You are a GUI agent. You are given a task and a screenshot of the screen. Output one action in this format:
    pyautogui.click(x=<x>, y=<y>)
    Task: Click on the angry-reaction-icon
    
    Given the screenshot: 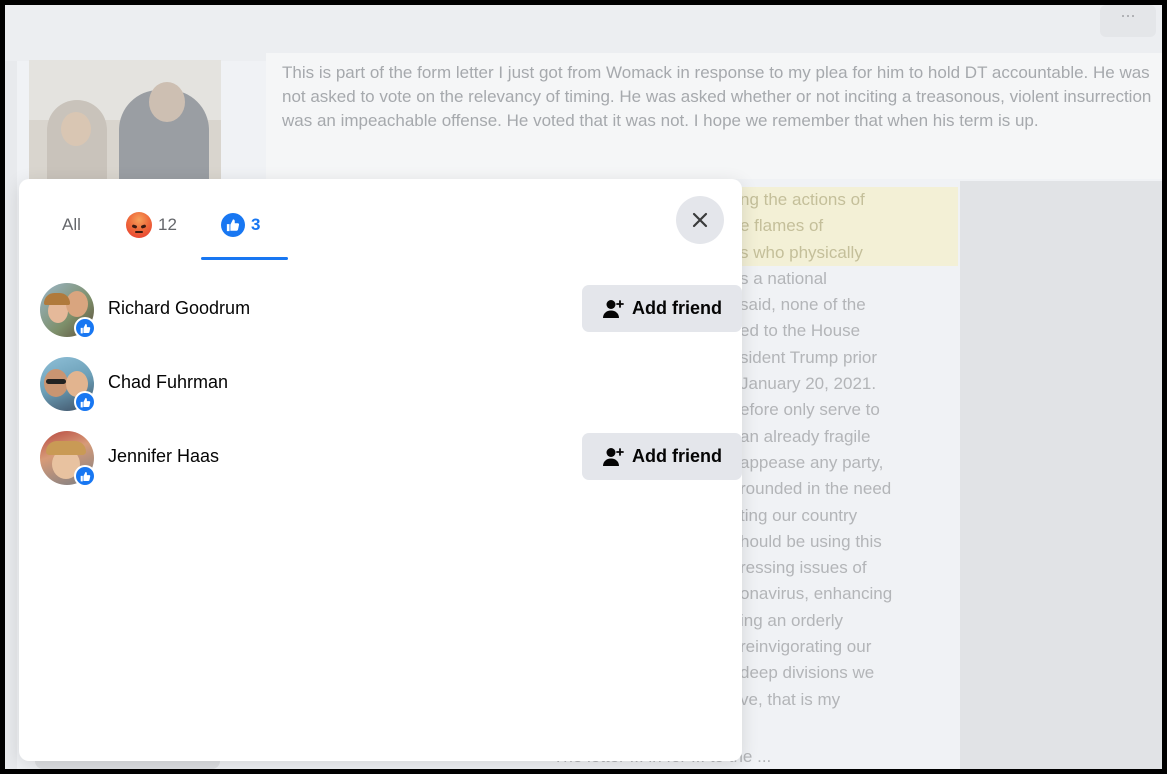 What is the action you would take?
    pyautogui.click(x=139, y=225)
    